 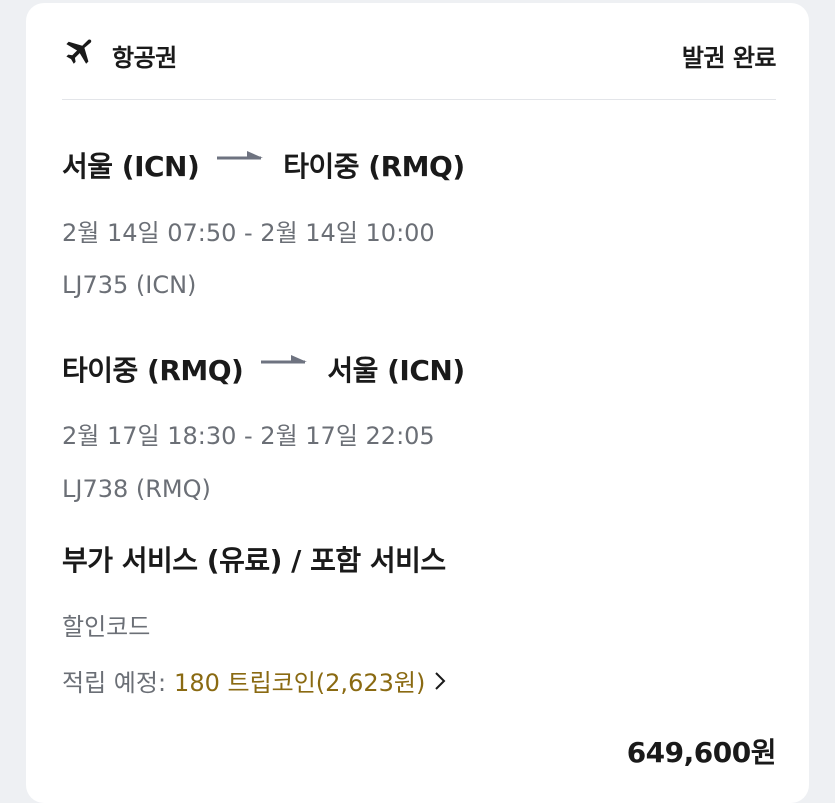 I want to click on ticket-status: 발권 완료, so click(x=729, y=58).